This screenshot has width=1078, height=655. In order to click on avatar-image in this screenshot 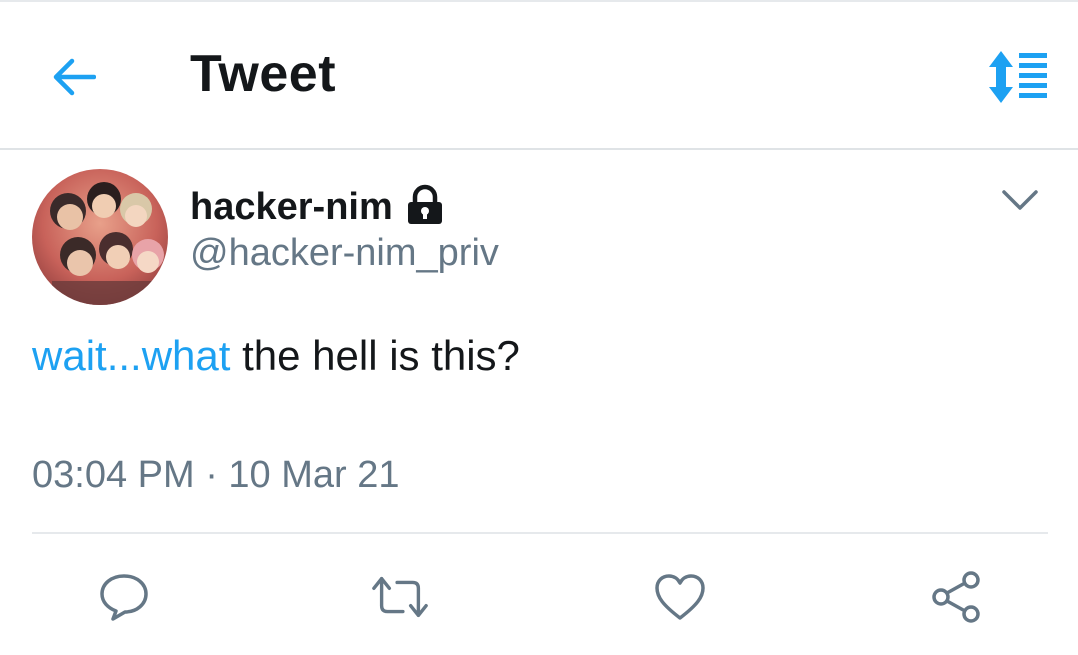, I will do `click(100, 237)`.